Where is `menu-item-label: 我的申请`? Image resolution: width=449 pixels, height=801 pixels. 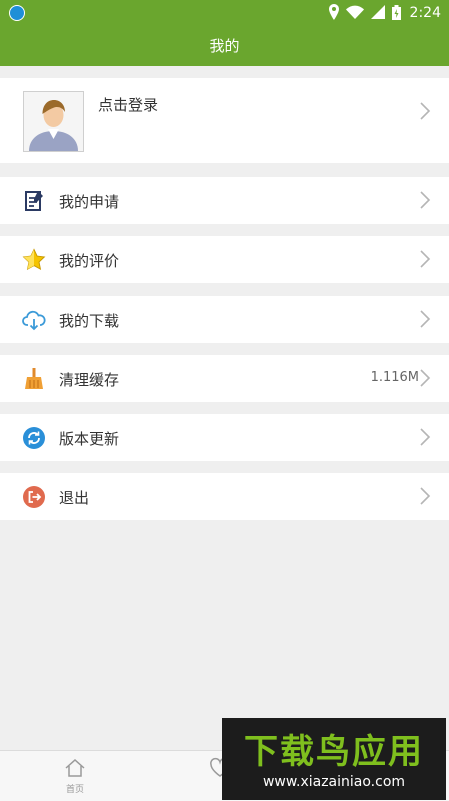
menu-item-label: 我的申请 is located at coordinates (89, 202).